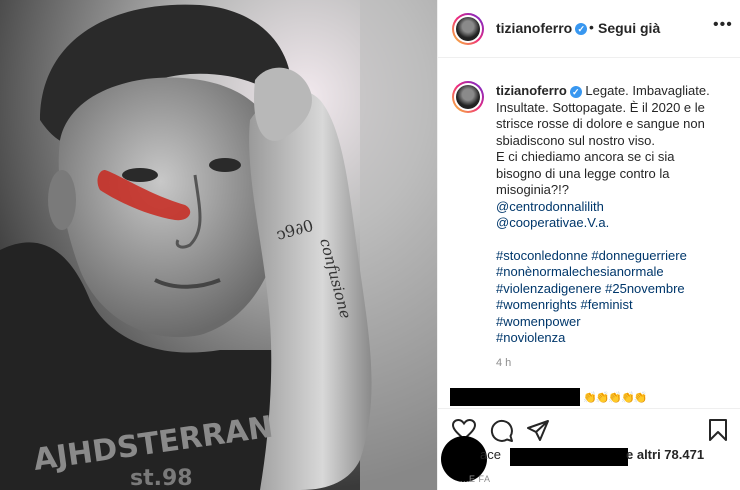  Describe the element at coordinates (589, 428) in the screenshot. I see `action-bar` at that location.